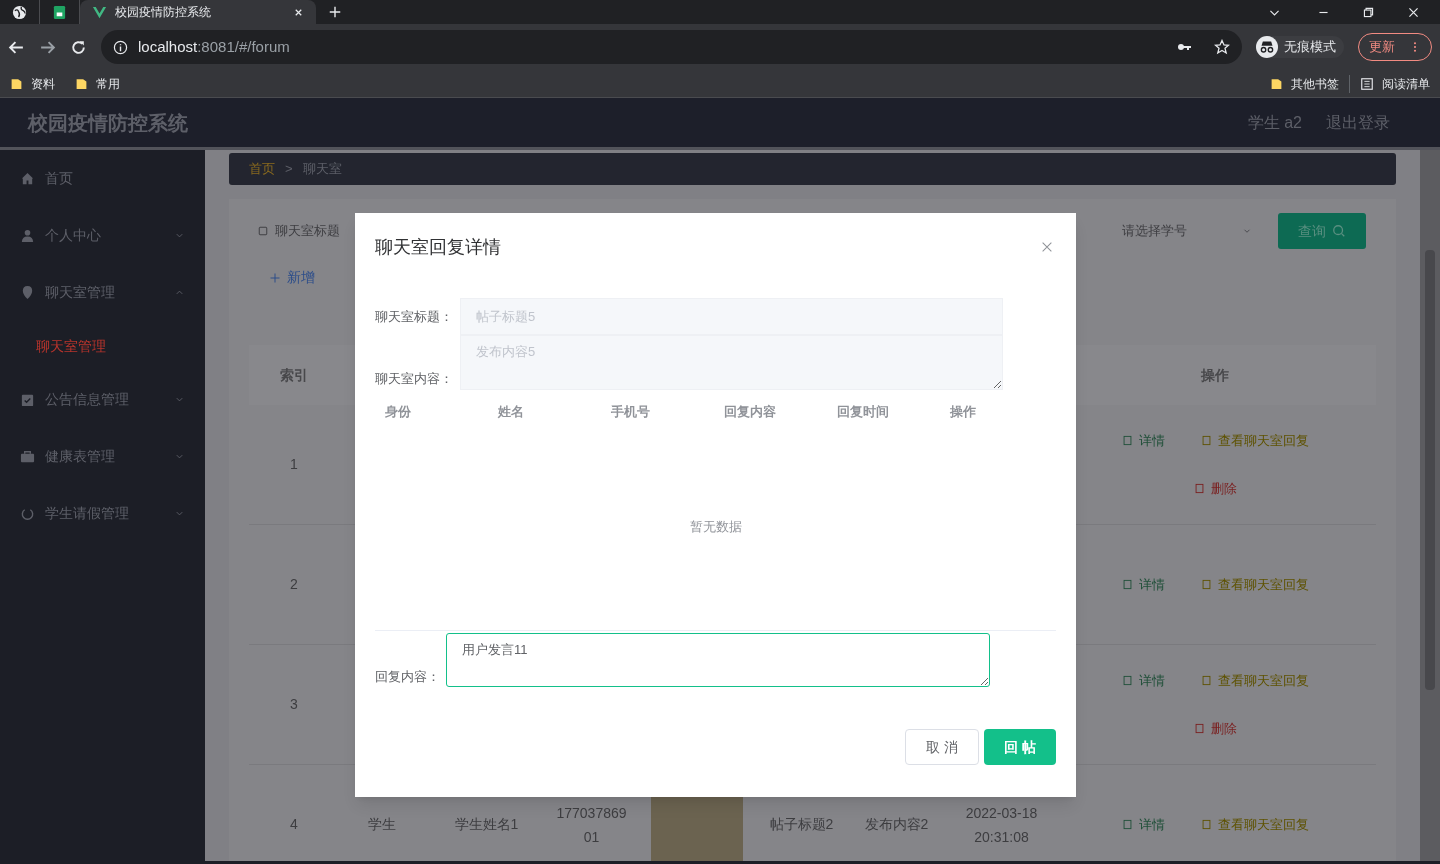 This screenshot has width=1440, height=864. What do you see at coordinates (102, 235) in the screenshot?
I see `sidebar-item: 个人中心` at bounding box center [102, 235].